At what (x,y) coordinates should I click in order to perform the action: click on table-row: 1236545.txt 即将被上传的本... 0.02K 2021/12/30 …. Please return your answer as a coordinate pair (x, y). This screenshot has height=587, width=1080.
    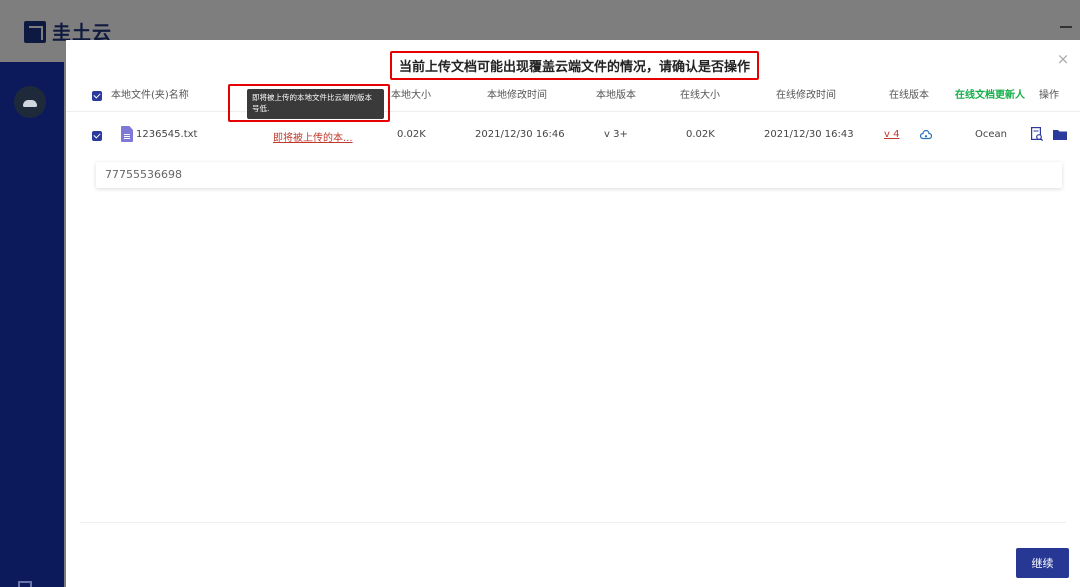
    Looking at the image, I should click on (573, 136).